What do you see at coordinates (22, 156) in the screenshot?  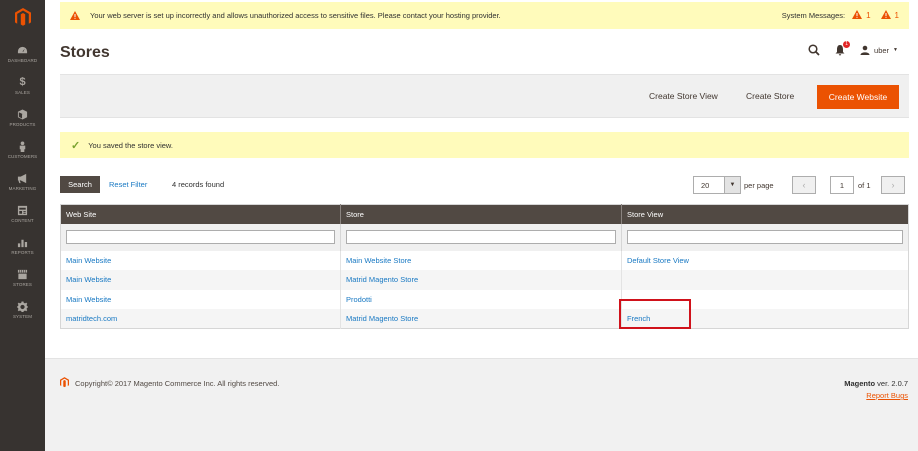 I see `nav-label: CUSTOMERS` at bounding box center [22, 156].